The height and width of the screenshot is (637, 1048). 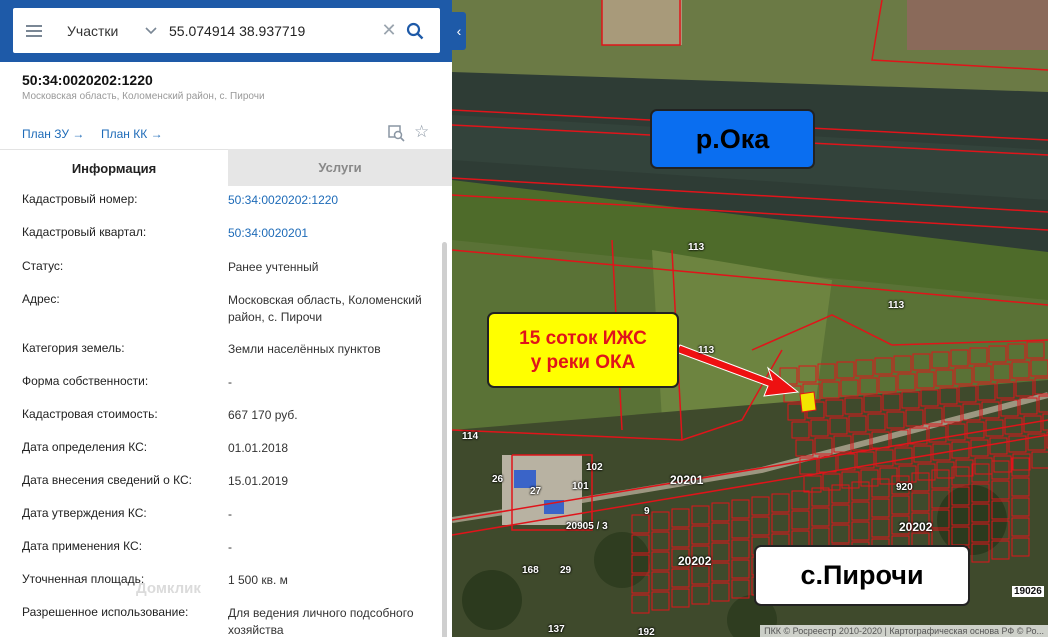 I want to click on parcel-number: 50:34:0020202:1220, so click(x=87, y=80).